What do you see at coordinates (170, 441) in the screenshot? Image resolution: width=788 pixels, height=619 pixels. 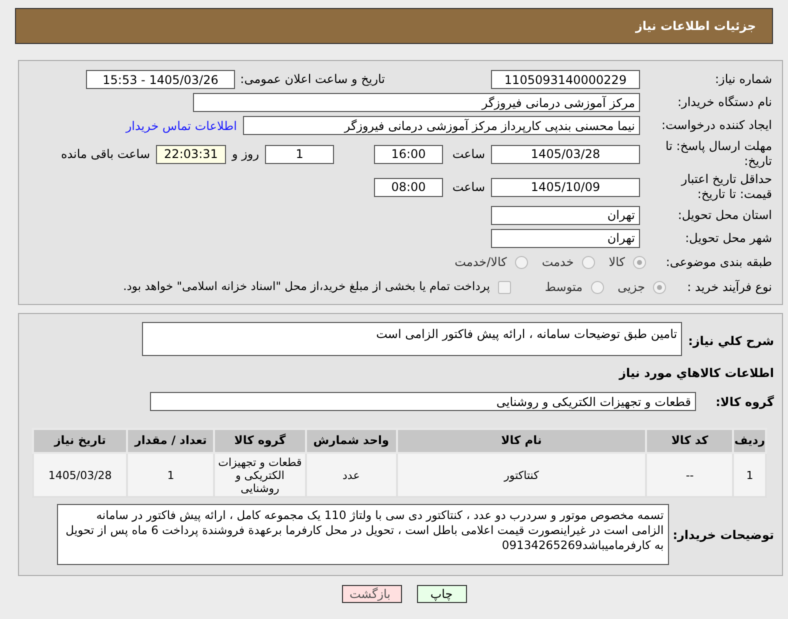 I see `column-header: تعداد / مقدار` at bounding box center [170, 441].